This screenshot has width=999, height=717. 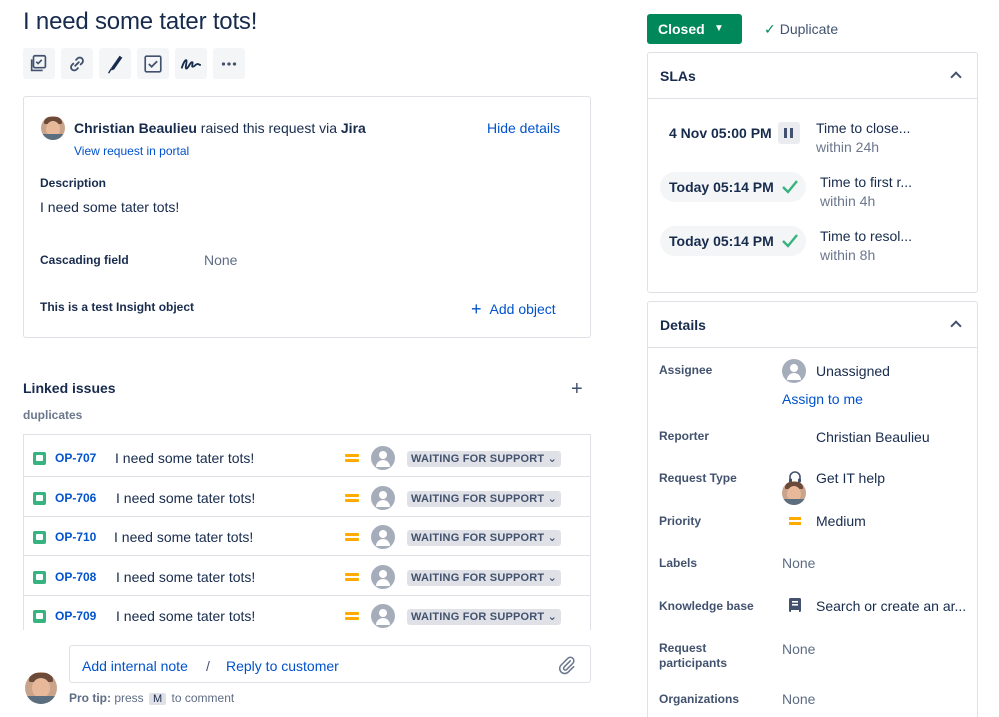 What do you see at coordinates (789, 133) in the screenshot?
I see `pause-icon` at bounding box center [789, 133].